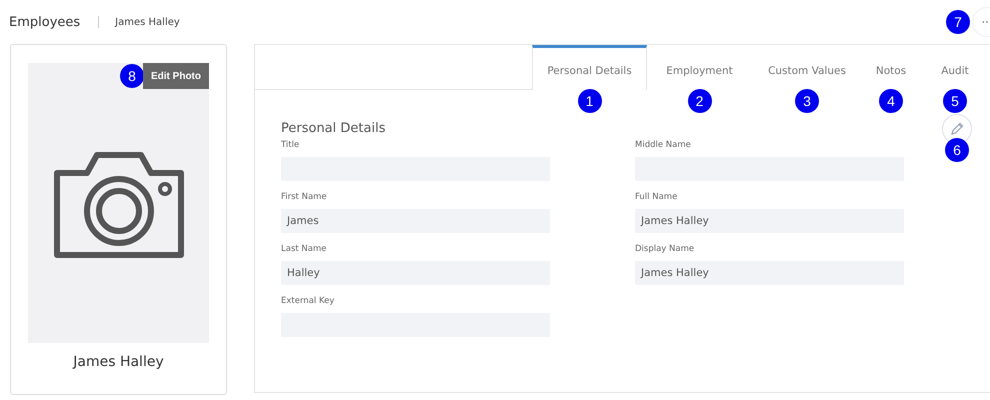 This screenshot has height=400, width=990. Describe the element at coordinates (308, 301) in the screenshot. I see `field-label: External Key` at that location.